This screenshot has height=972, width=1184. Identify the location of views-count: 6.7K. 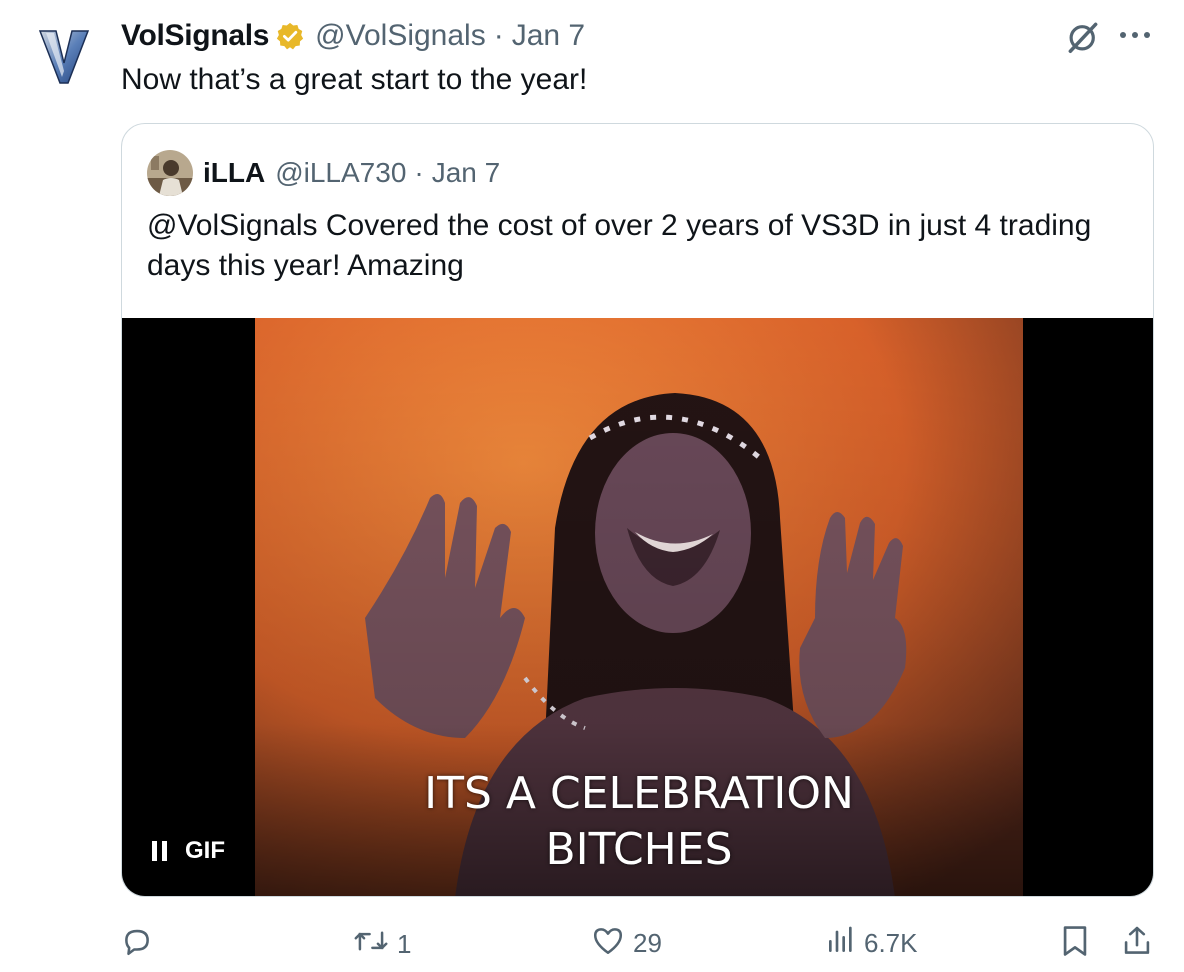
(891, 943).